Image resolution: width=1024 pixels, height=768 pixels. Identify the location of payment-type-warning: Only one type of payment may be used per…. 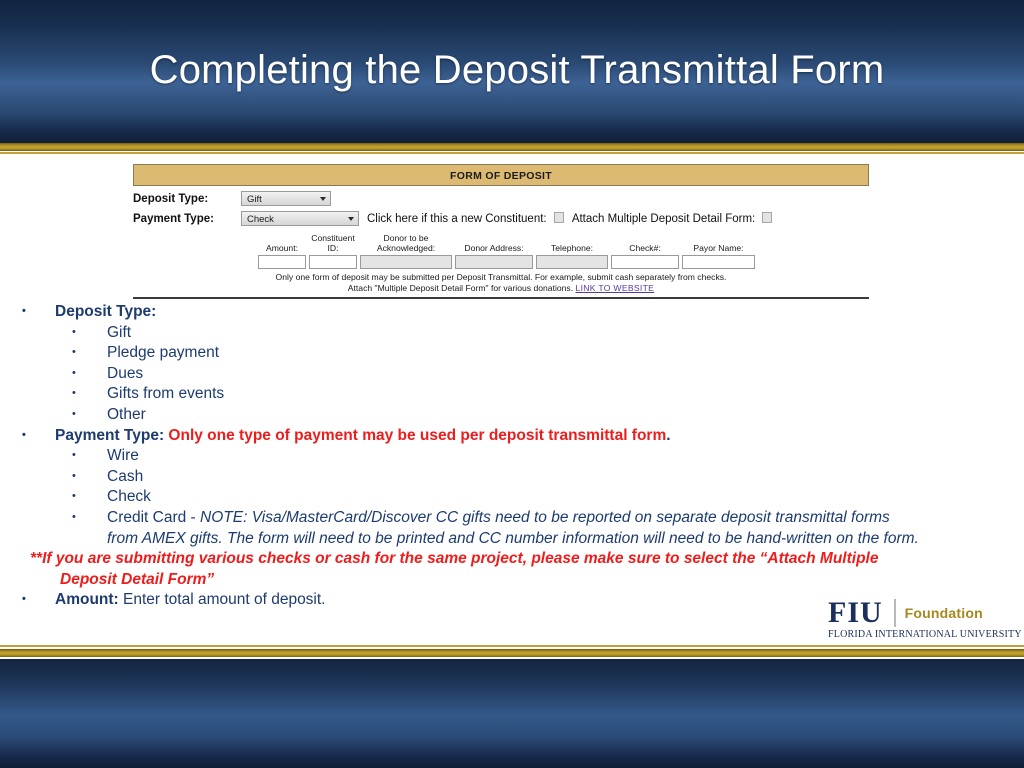
(417, 435).